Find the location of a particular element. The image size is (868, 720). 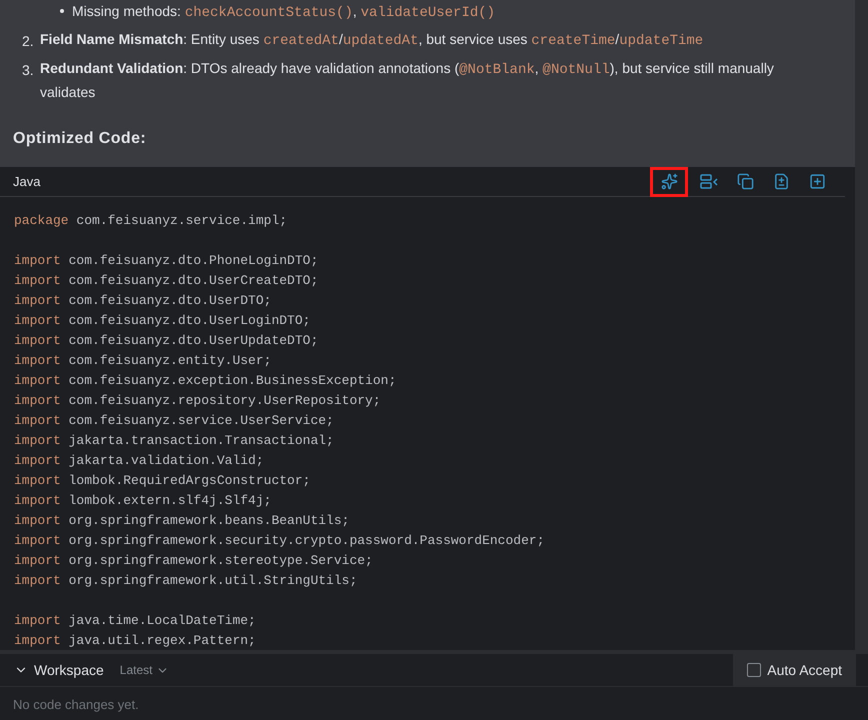

insert-icon is located at coordinates (709, 182).